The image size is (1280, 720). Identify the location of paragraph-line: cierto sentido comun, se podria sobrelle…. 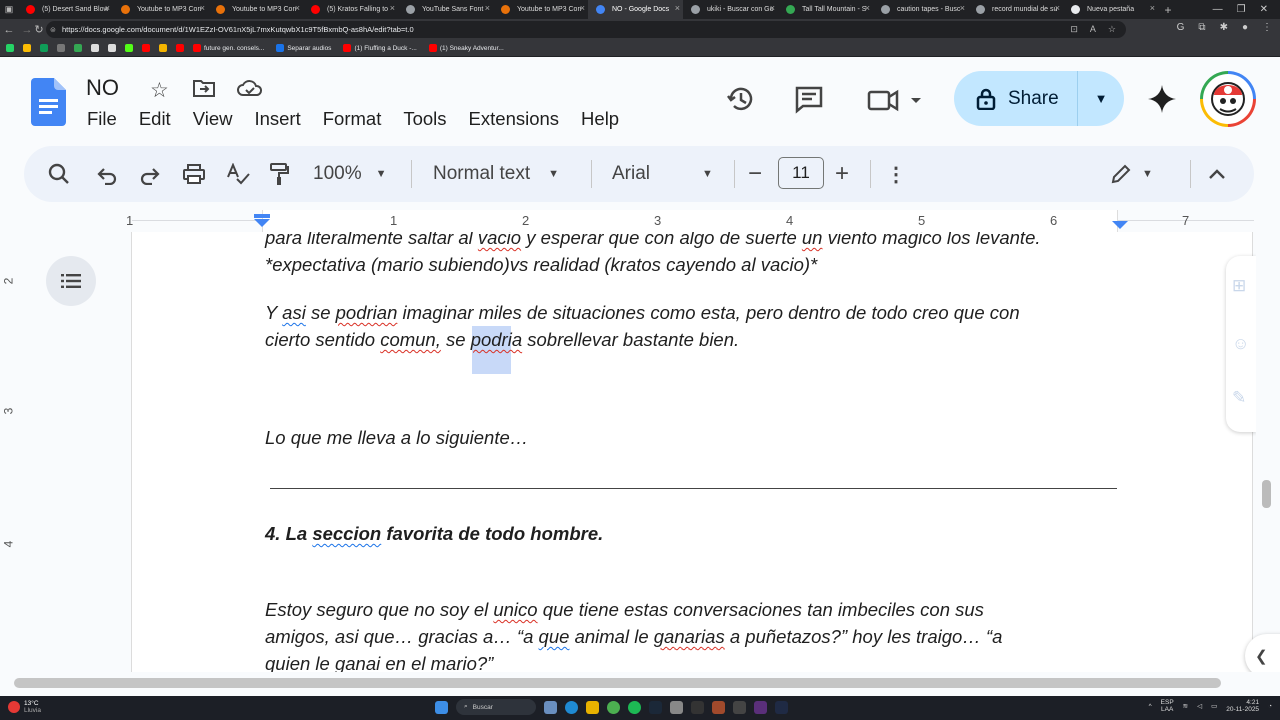
(502, 339).